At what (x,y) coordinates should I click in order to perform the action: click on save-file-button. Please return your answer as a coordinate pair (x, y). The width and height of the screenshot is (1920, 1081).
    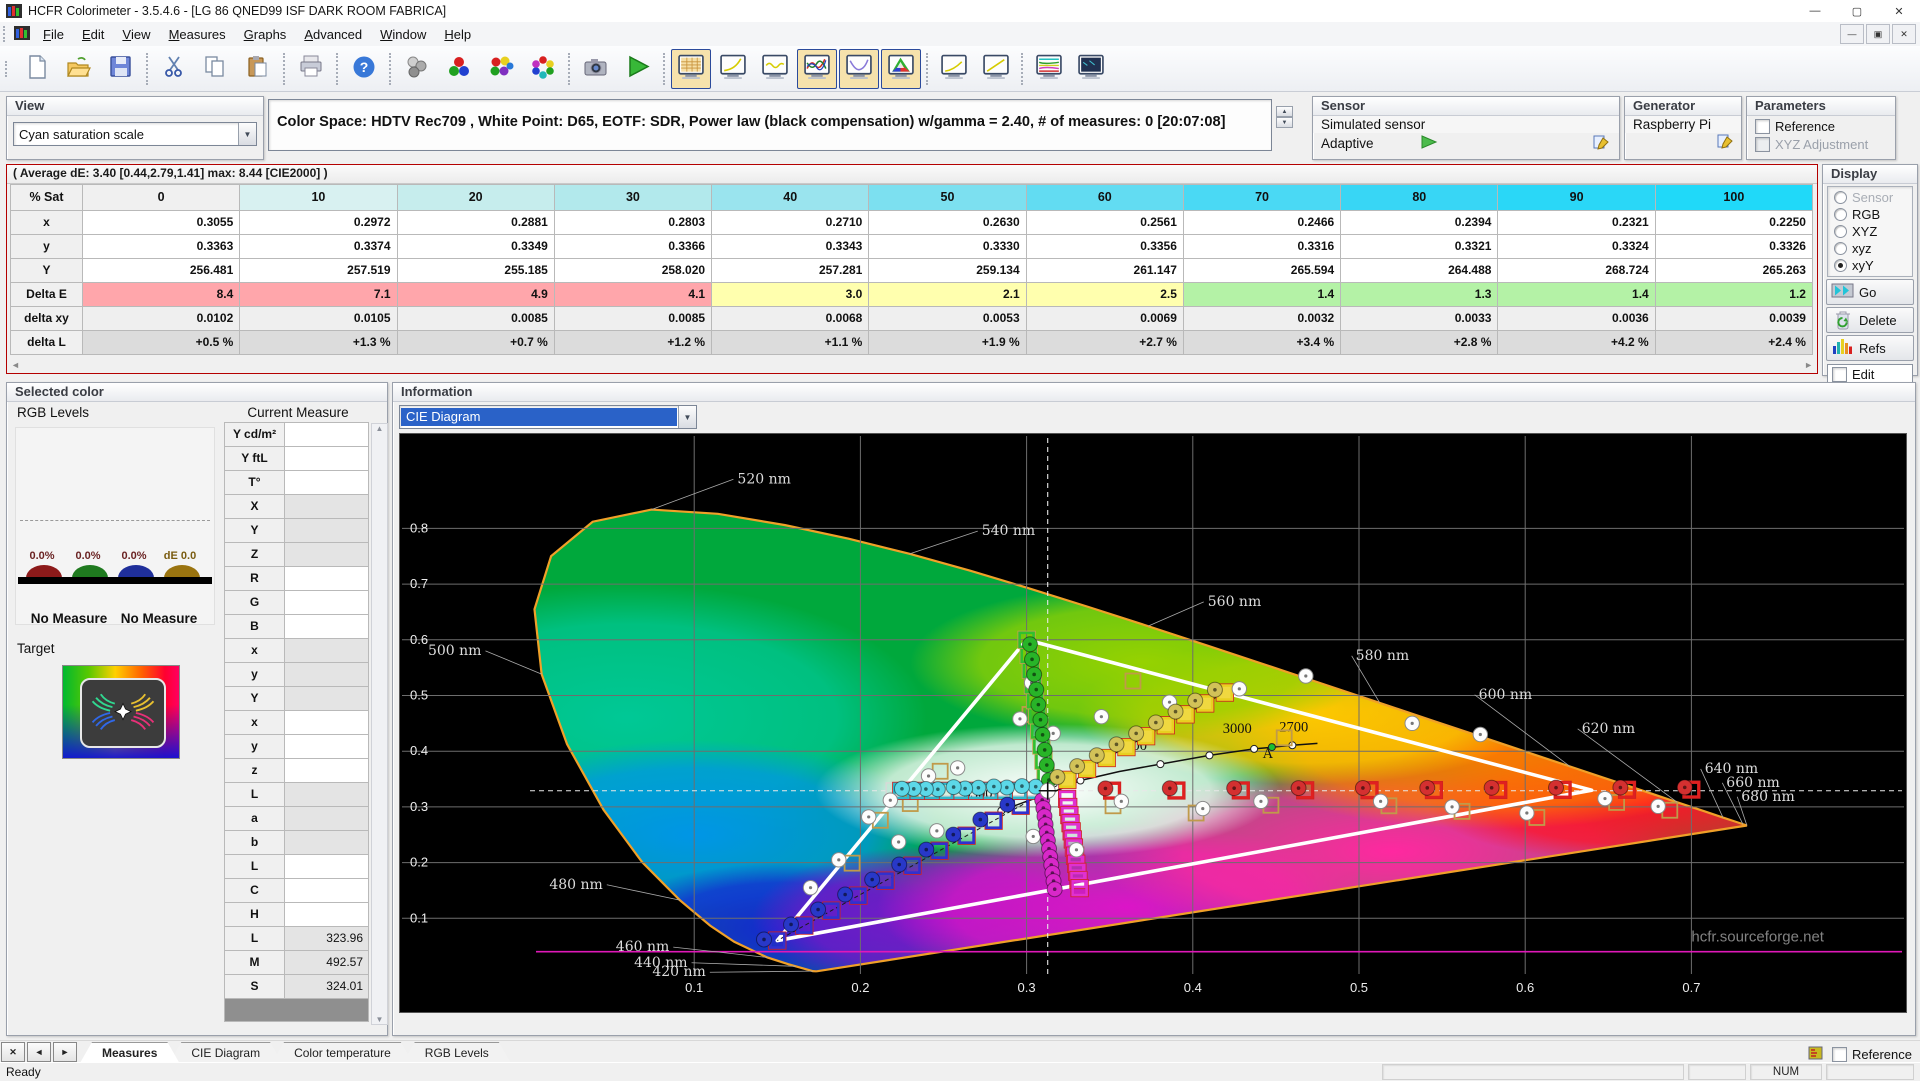
    Looking at the image, I should click on (121, 69).